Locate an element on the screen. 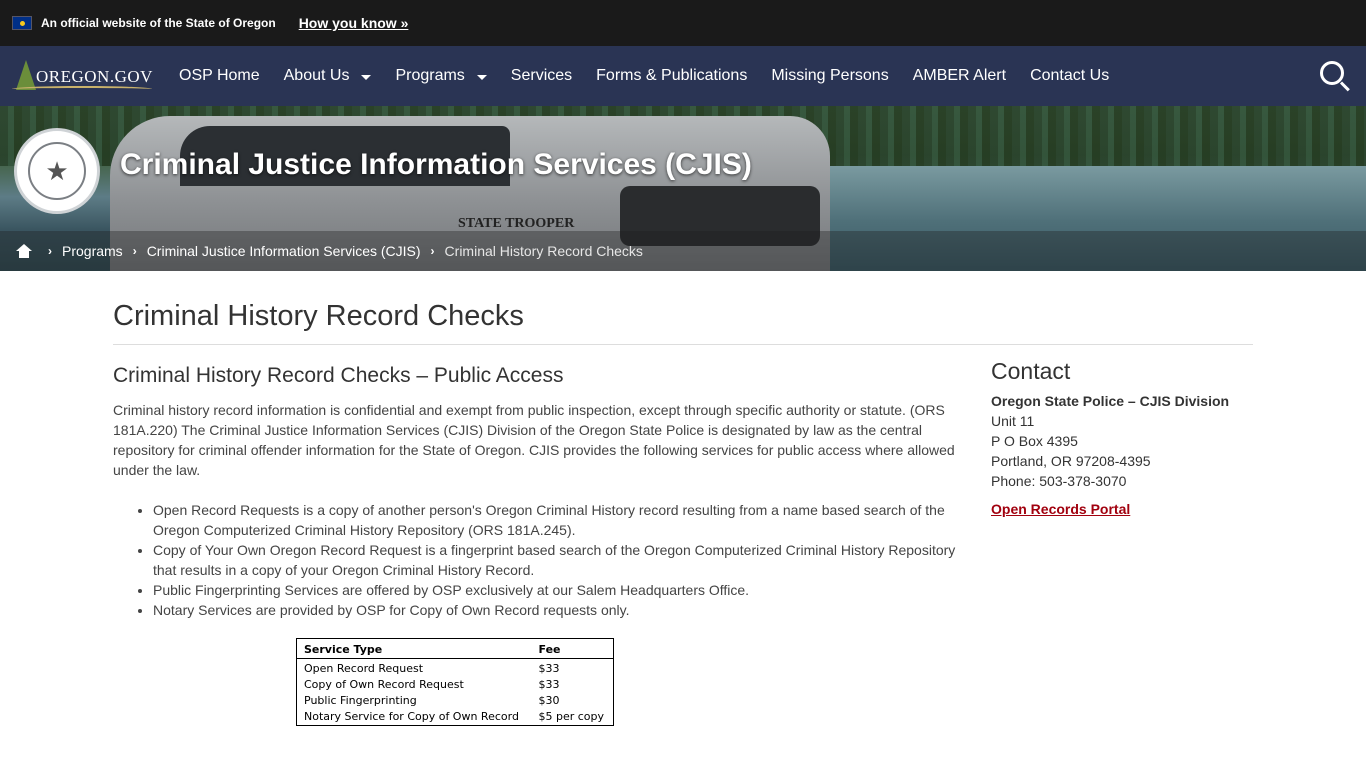  table-cell: Public Fingerprinting is located at coordinates (360, 700).